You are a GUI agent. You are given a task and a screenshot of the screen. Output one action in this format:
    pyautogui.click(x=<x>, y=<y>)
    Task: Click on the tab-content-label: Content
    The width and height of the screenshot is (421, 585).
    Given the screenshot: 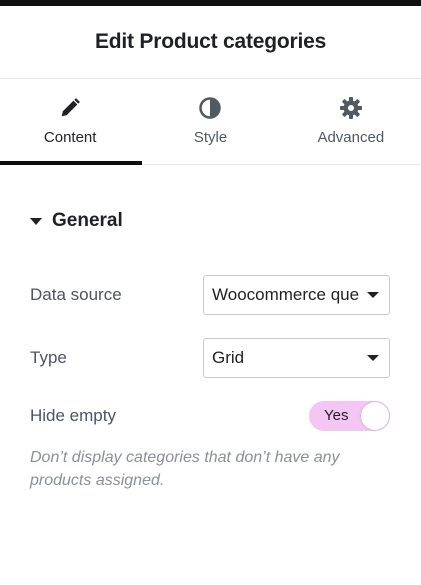 What is the action you would take?
    pyautogui.click(x=70, y=137)
    